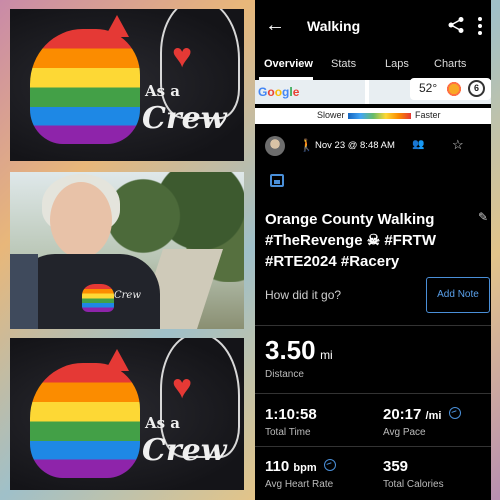 This screenshot has height=500, width=500. Describe the element at coordinates (428, 115) in the screenshot. I see `pace-faster-label: Faster` at that location.